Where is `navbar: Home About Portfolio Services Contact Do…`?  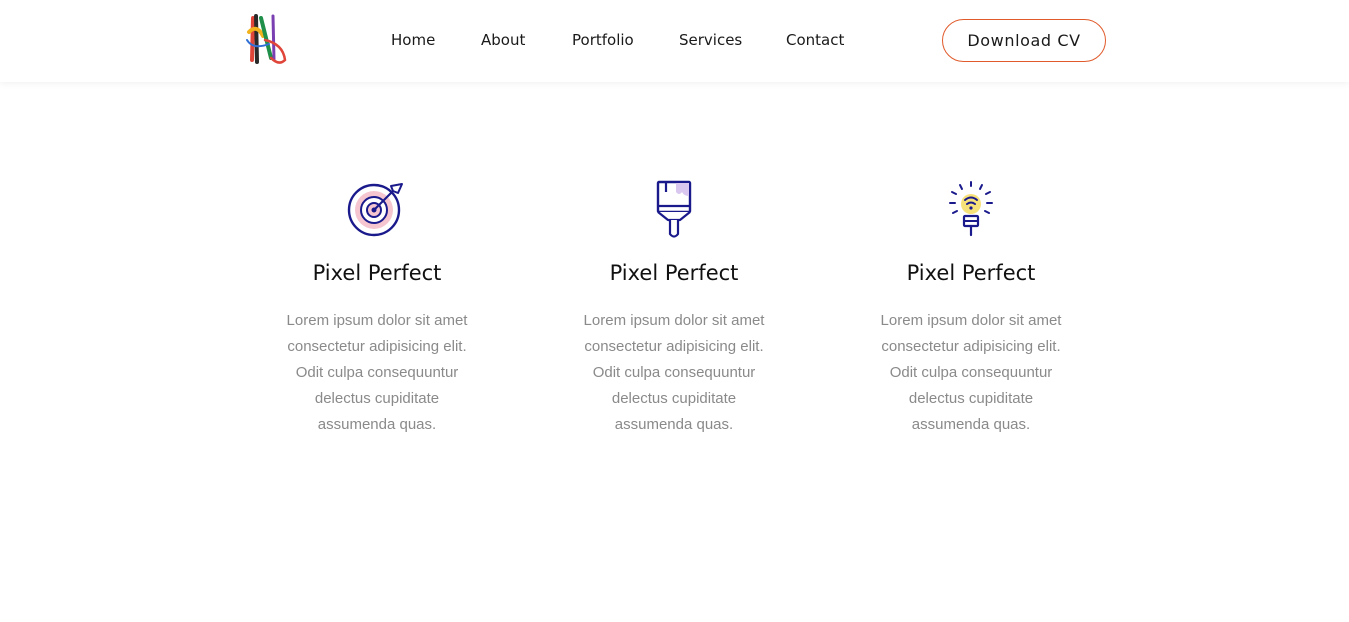 navbar: Home About Portfolio Services Contact Do… is located at coordinates (674, 41).